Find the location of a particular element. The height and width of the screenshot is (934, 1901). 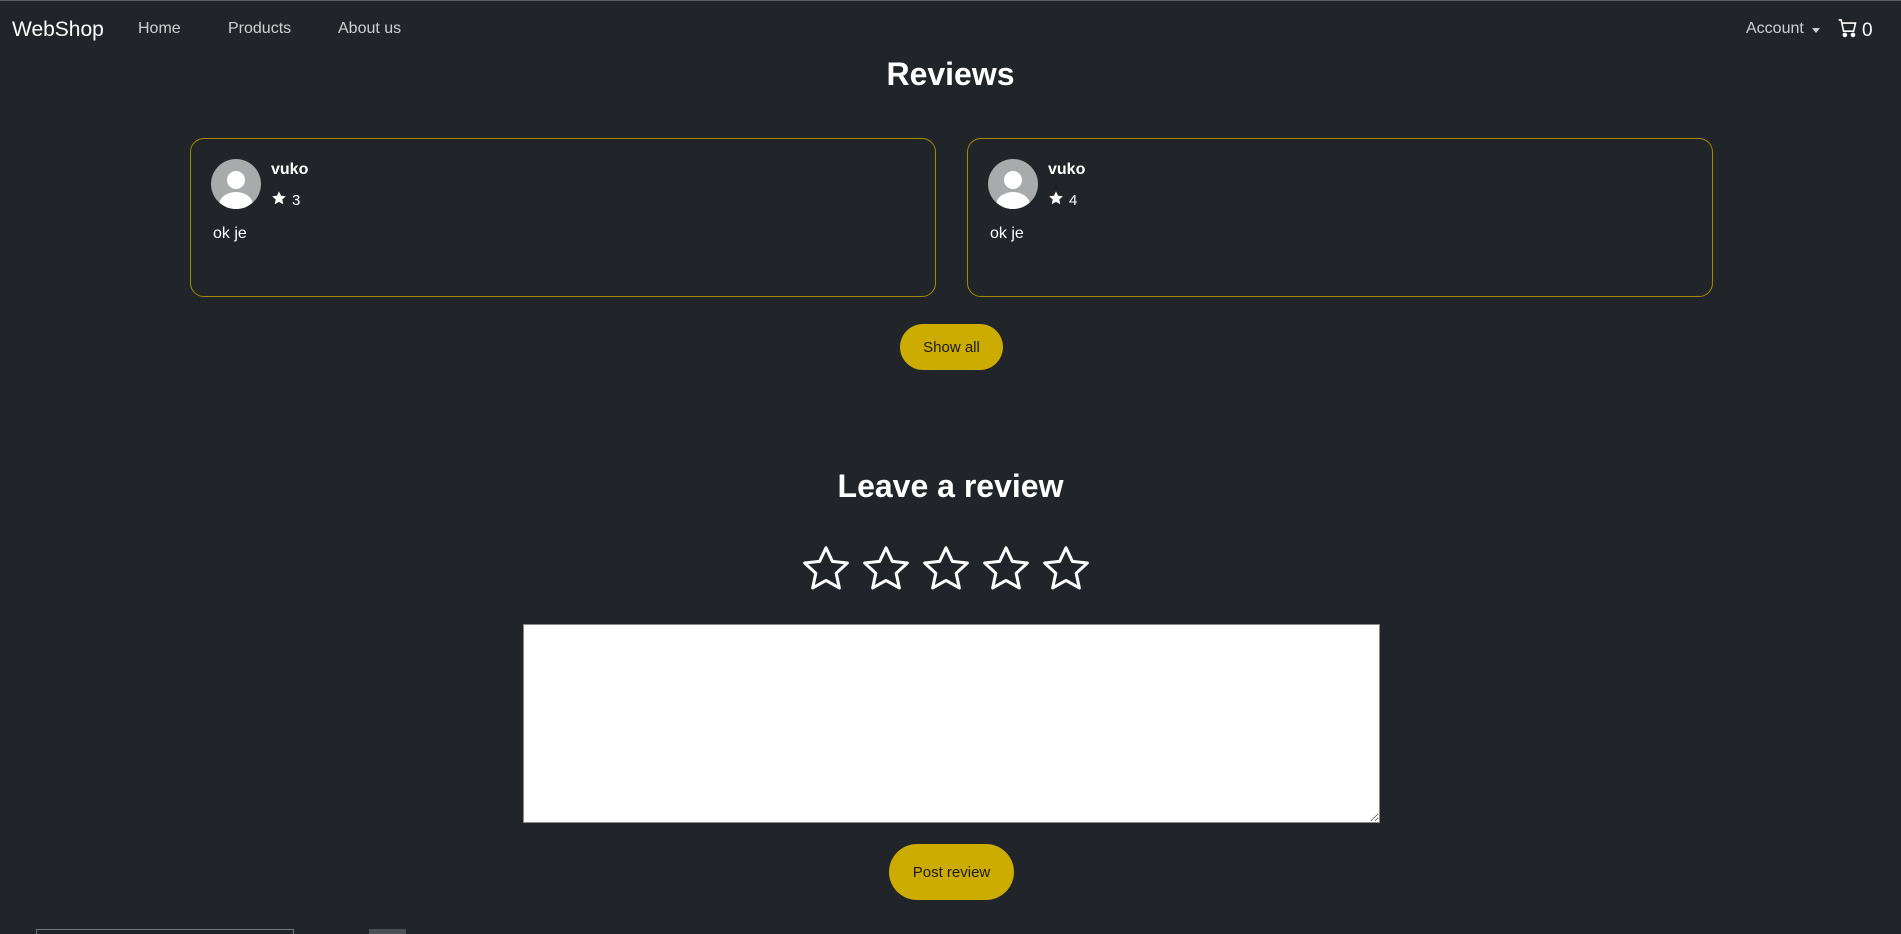

leave-review-heading: Leave a review is located at coordinates (950, 486).